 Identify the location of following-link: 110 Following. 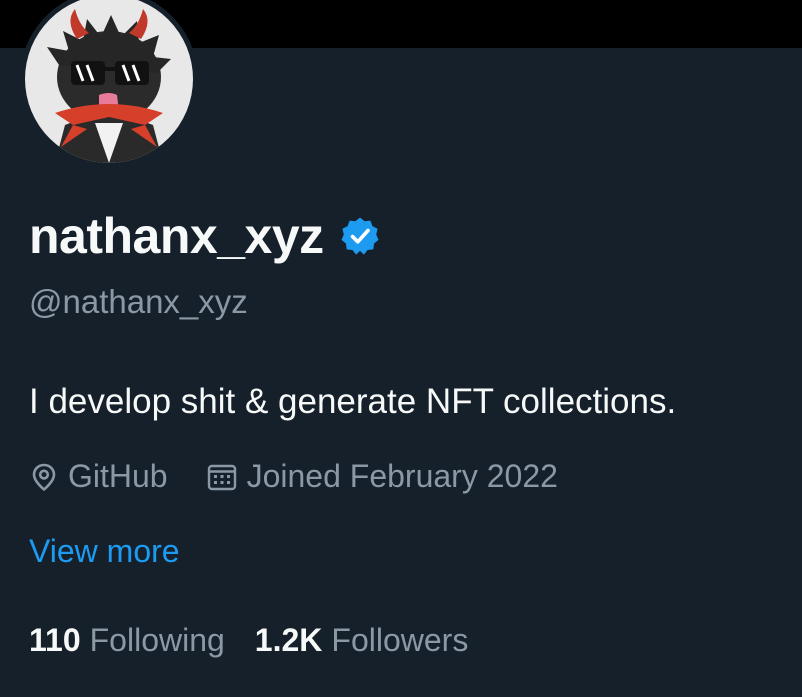
(127, 640).